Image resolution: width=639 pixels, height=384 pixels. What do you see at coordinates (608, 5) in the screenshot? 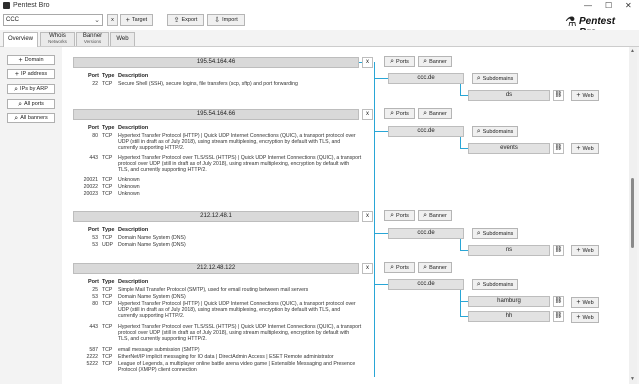
I see `maximize-button: ☐` at bounding box center [608, 5].